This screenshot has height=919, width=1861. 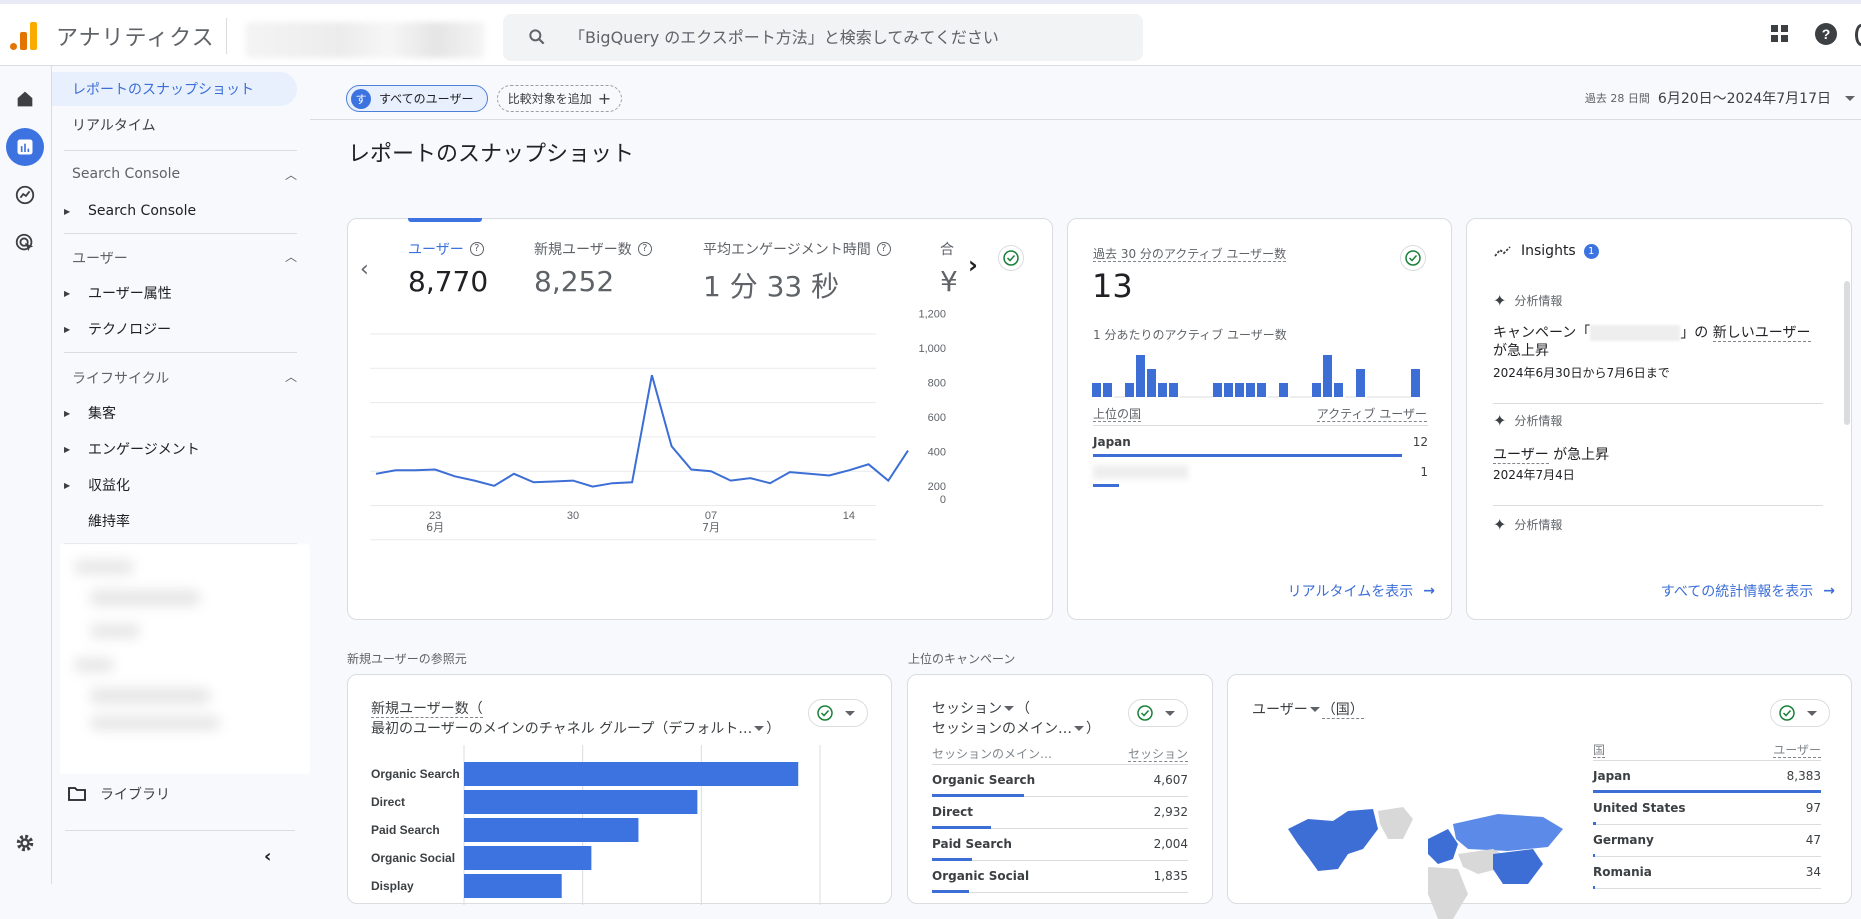 I want to click on reports-icon, so click(x=25, y=147).